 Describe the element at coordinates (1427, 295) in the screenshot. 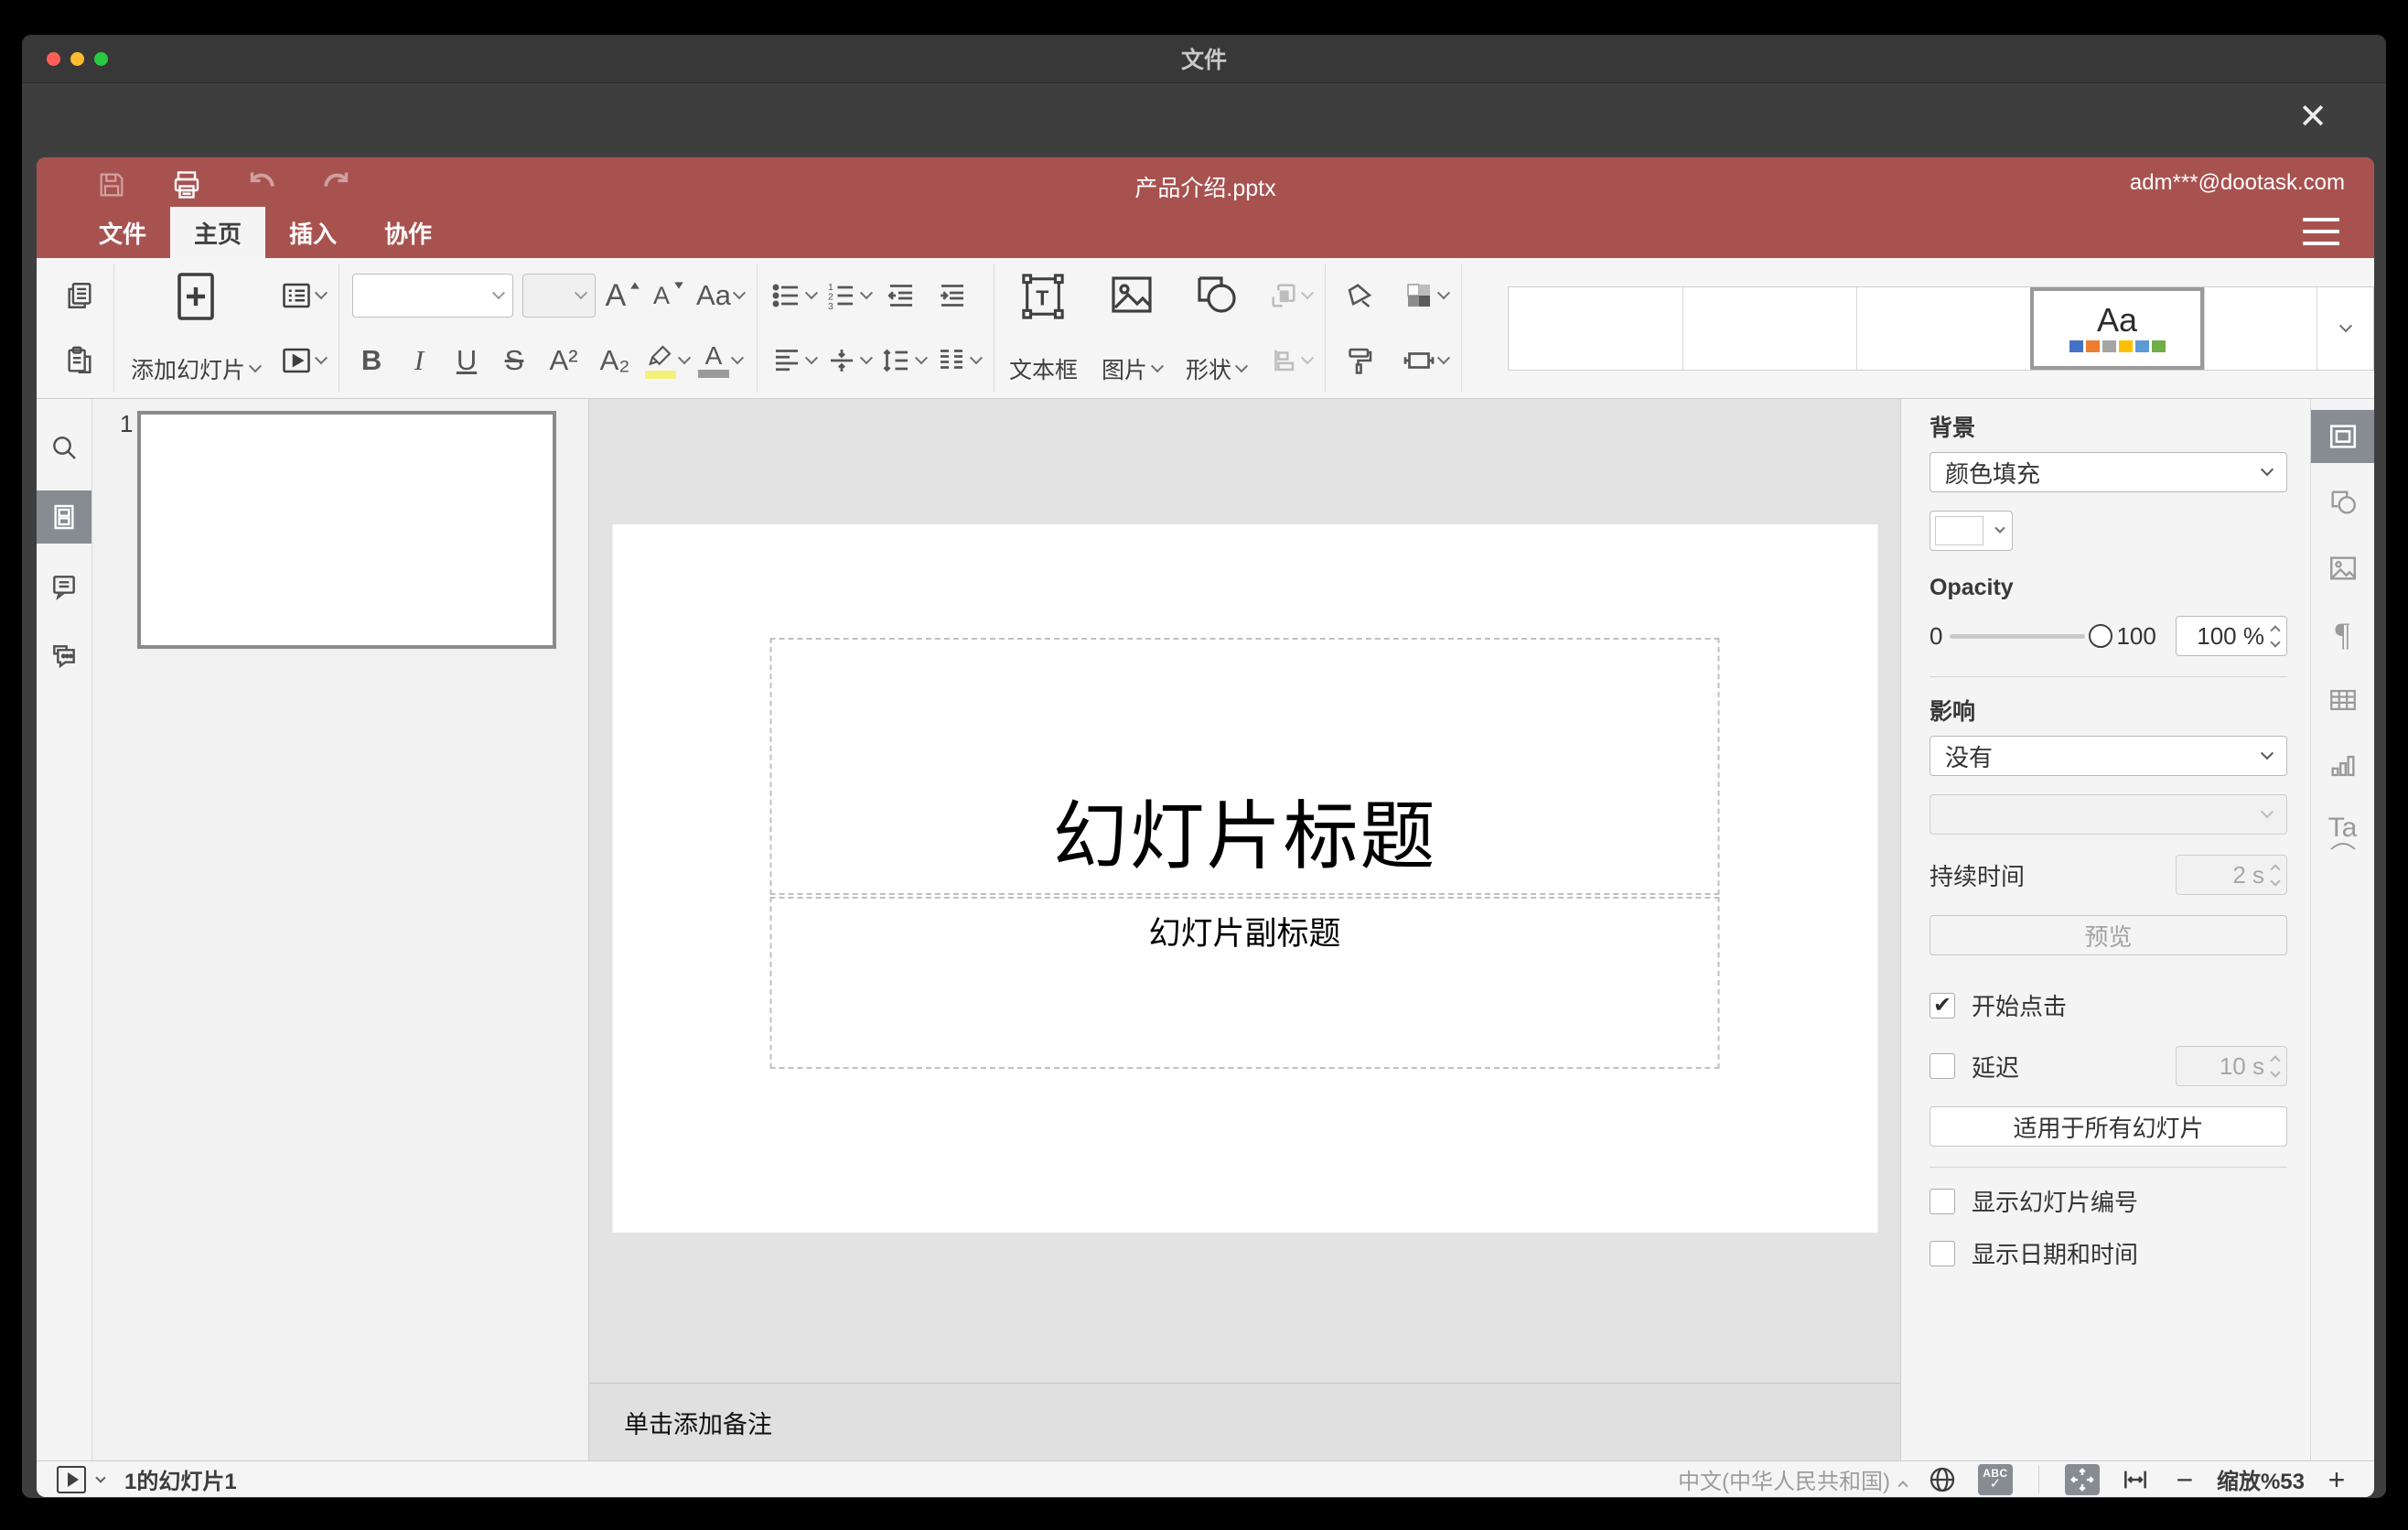

I see `theme-colors-icon` at that location.